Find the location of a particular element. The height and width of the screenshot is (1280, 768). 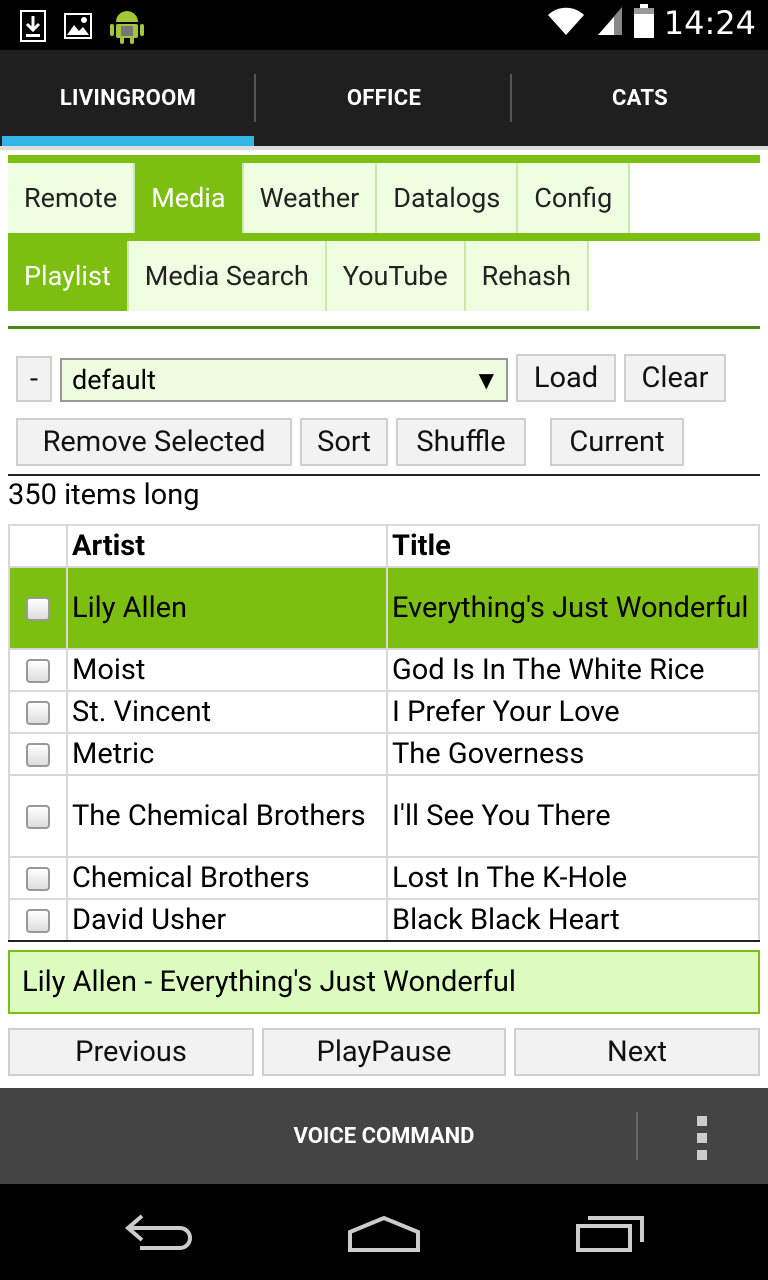

title-cell: I'll See You There is located at coordinates (573, 816).